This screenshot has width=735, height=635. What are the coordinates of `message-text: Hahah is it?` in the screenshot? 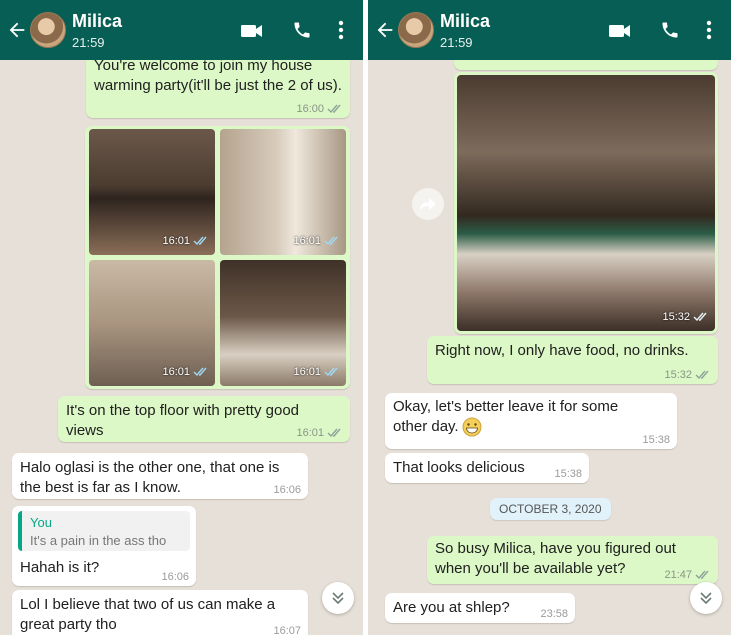 It's located at (60, 567).